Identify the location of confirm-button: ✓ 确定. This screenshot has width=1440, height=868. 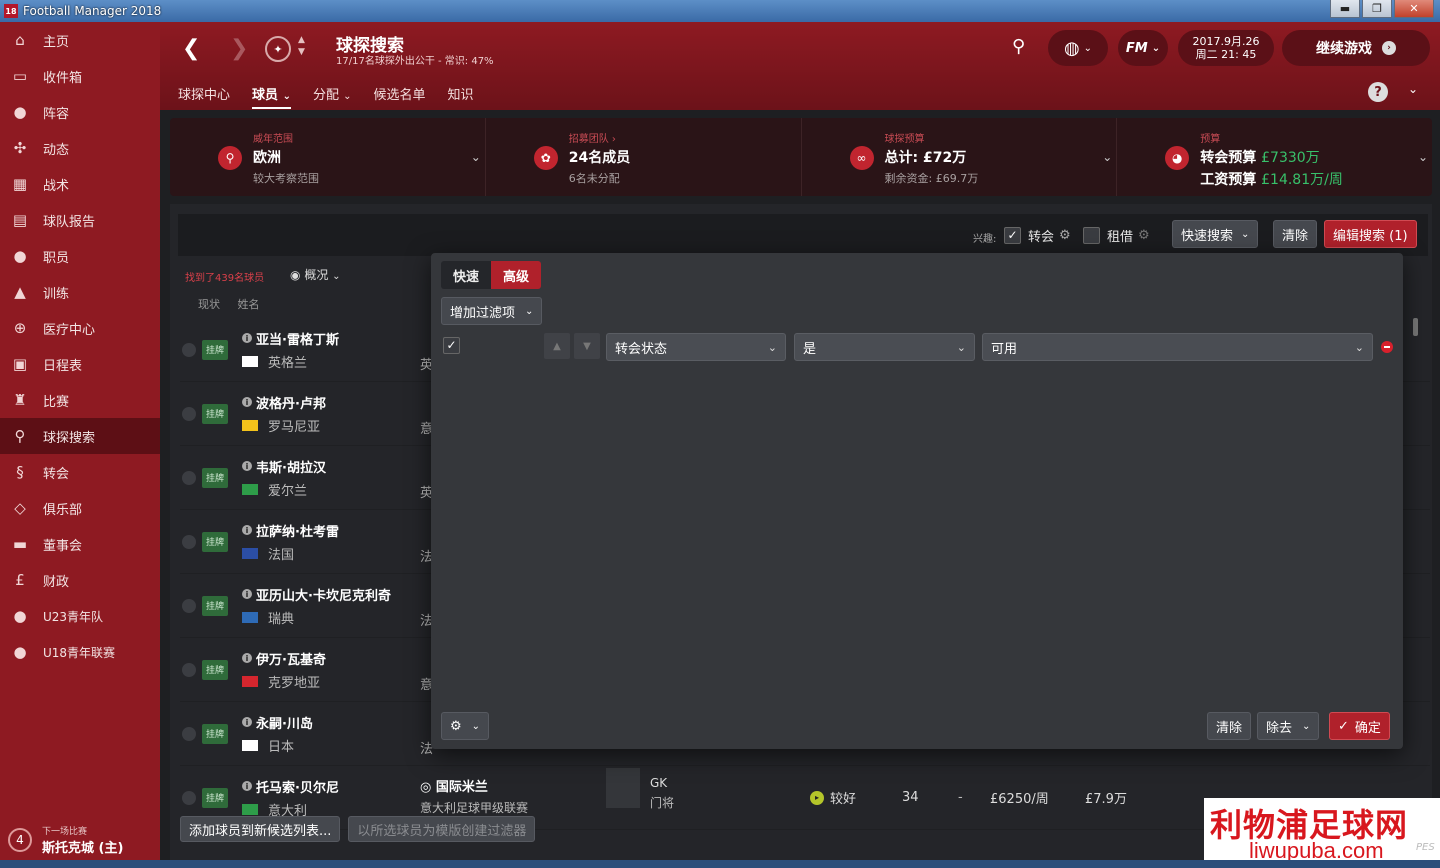
(1359, 726).